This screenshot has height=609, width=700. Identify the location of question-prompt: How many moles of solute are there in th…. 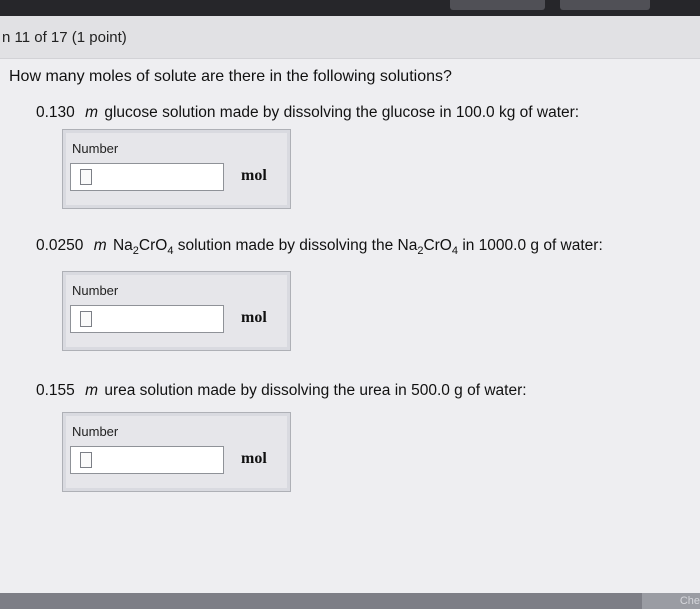
(230, 76).